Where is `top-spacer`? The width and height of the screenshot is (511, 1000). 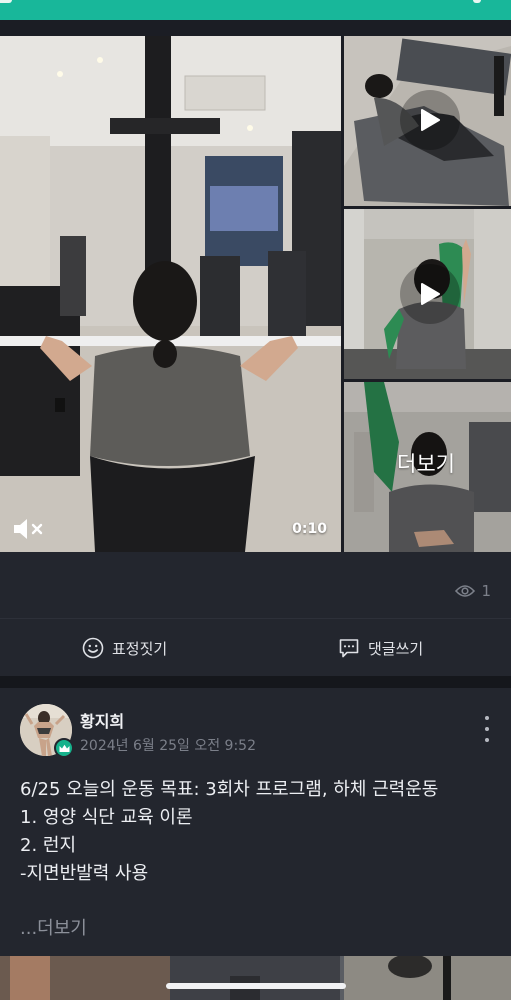
top-spacer is located at coordinates (255, 28).